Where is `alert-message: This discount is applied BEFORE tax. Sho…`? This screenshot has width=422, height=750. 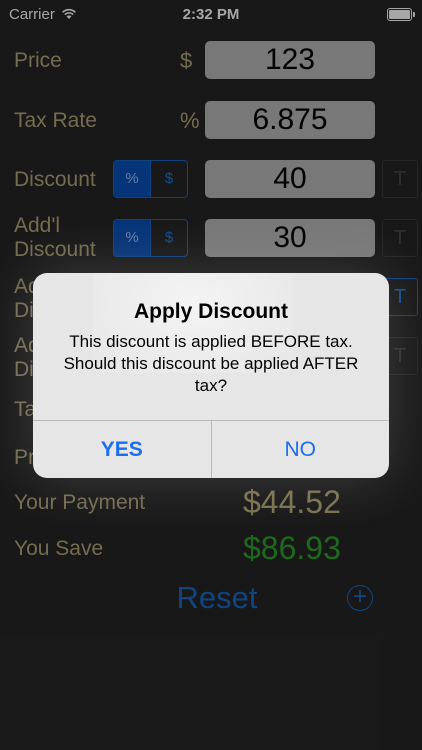
alert-message: This discount is applied BEFORE tax. Sho… is located at coordinates (211, 363).